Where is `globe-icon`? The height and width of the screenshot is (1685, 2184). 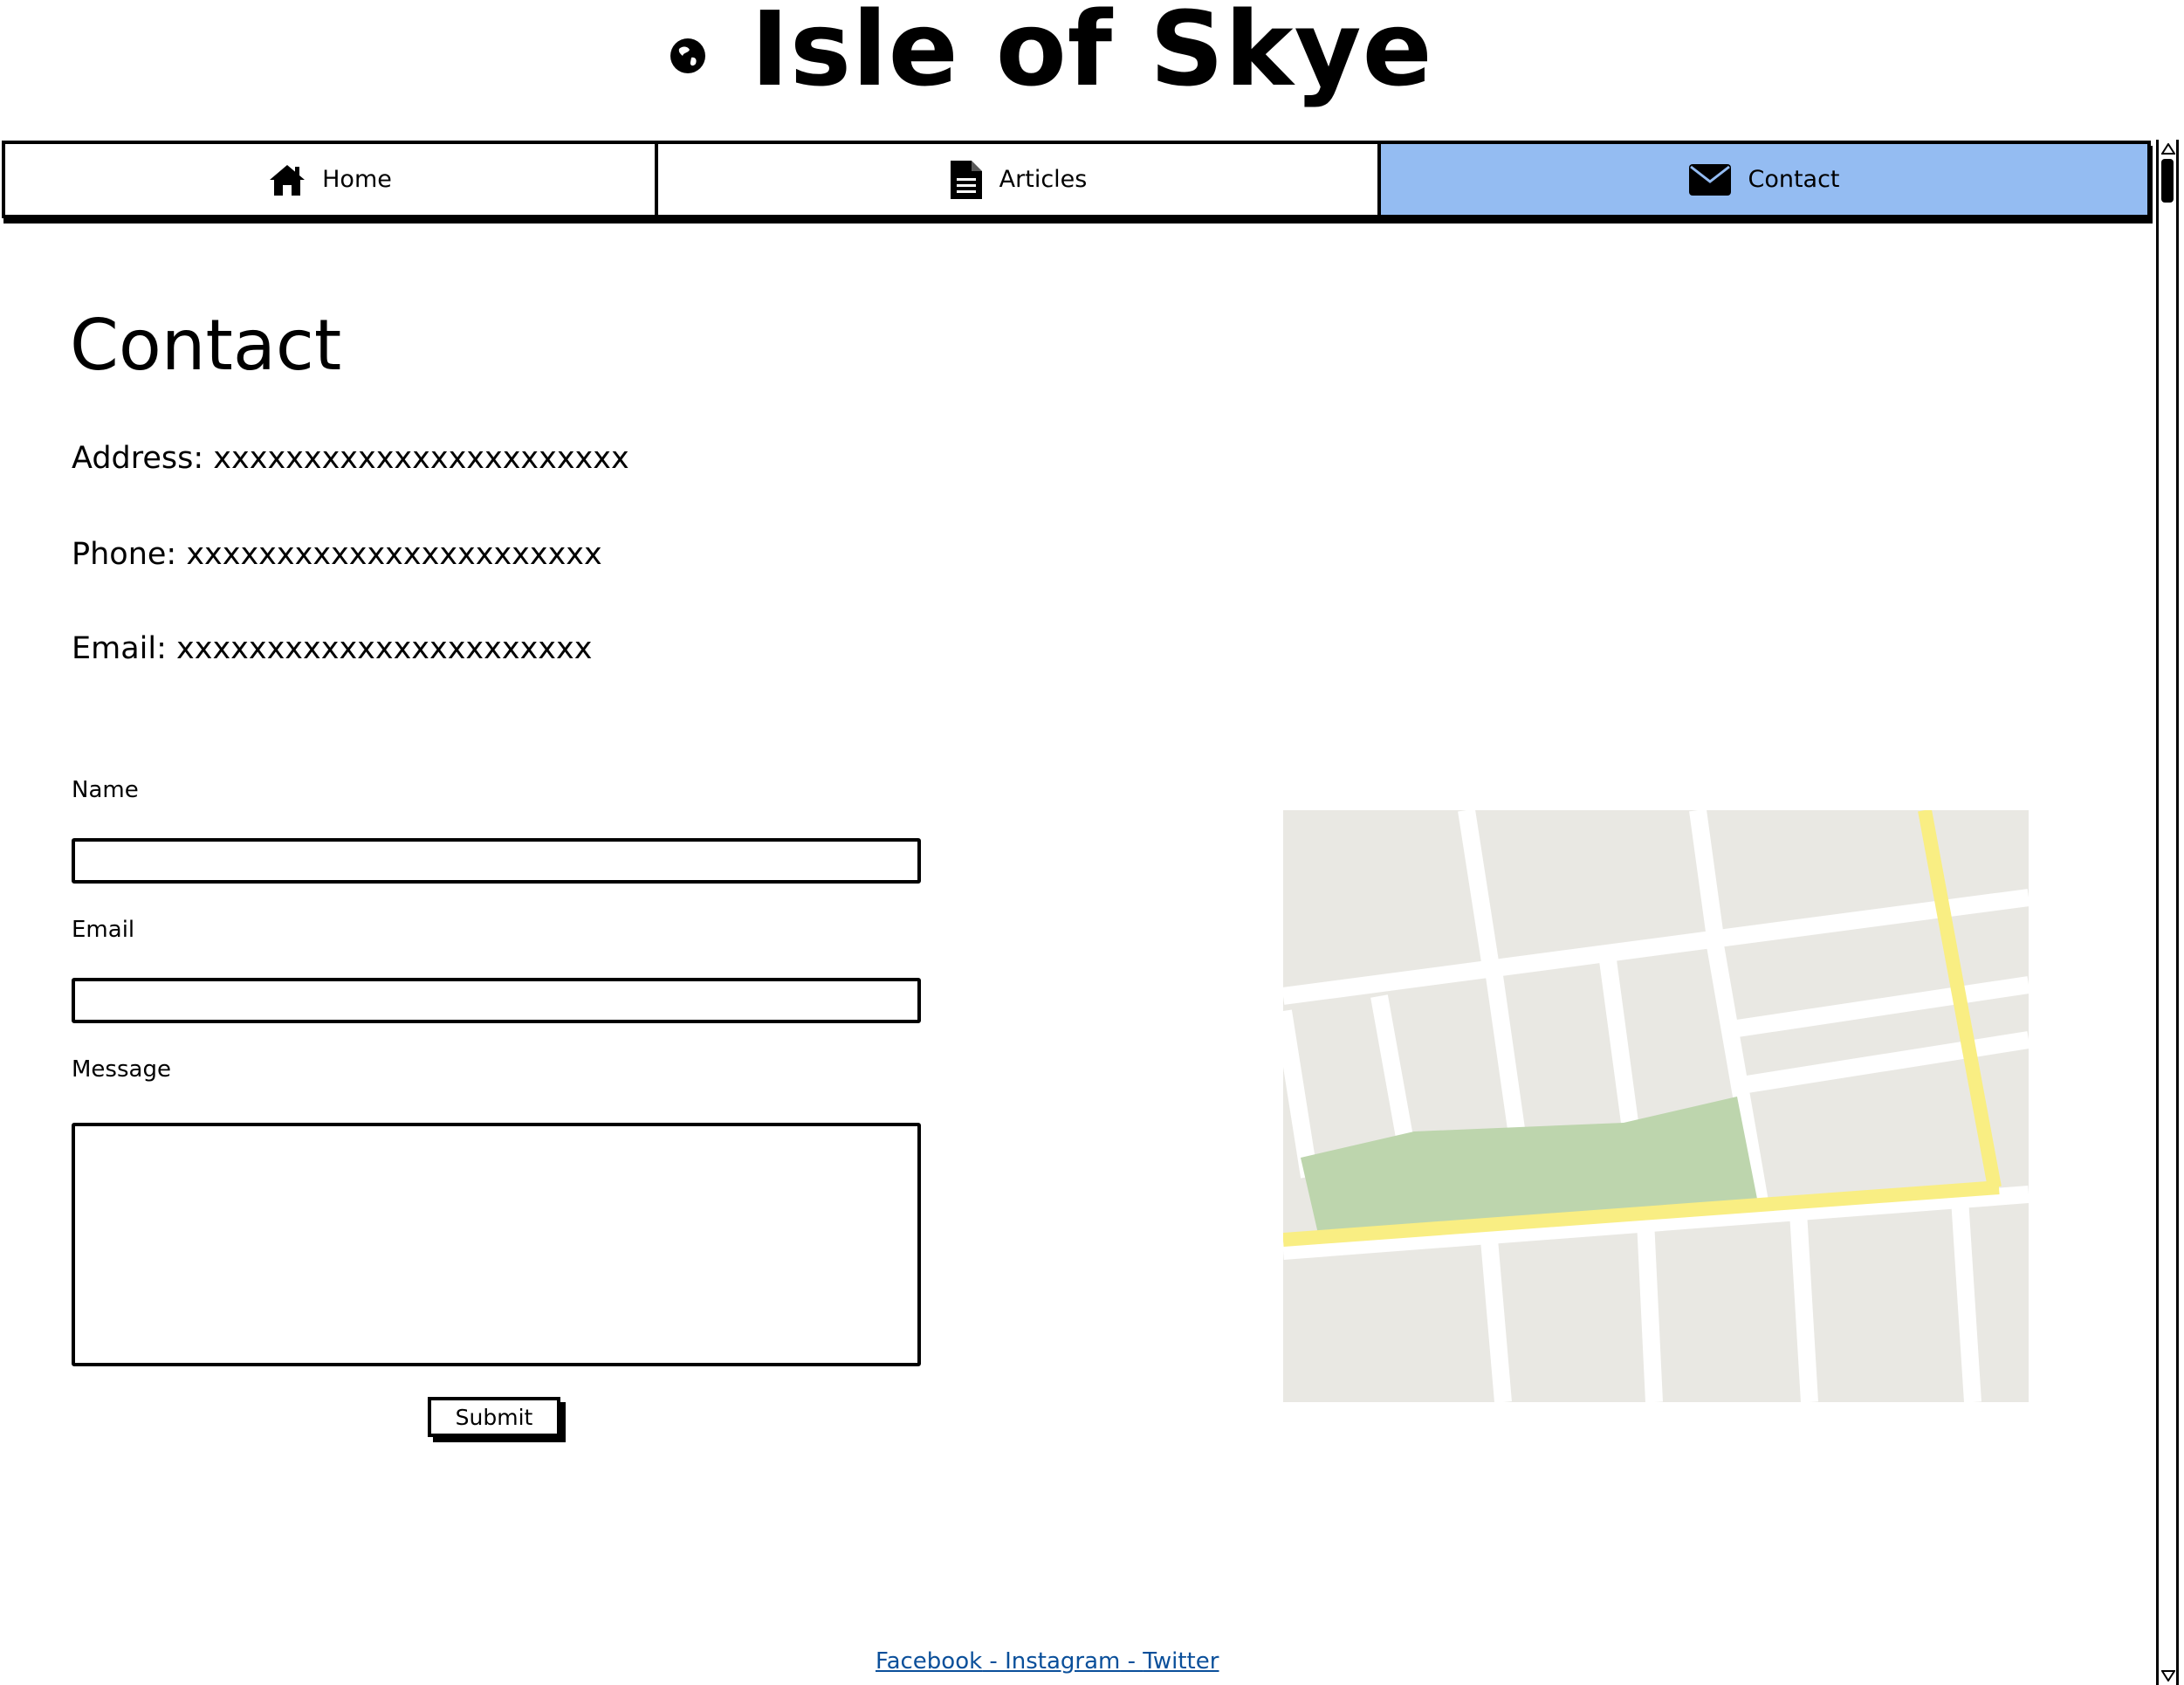 globe-icon is located at coordinates (687, 55).